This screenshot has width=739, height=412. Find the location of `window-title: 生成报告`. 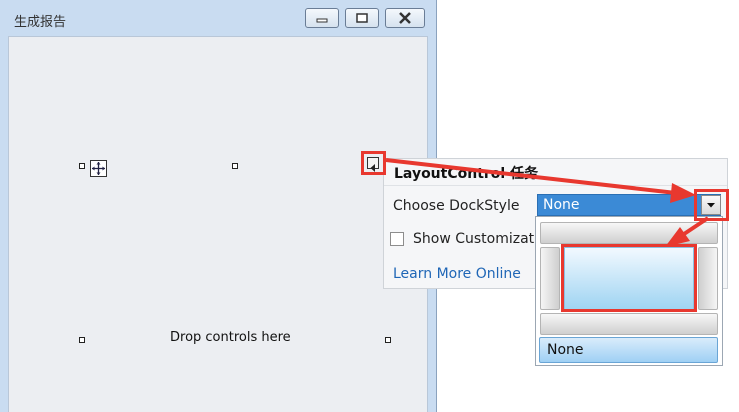

window-title: 生成报告 is located at coordinates (40, 22).